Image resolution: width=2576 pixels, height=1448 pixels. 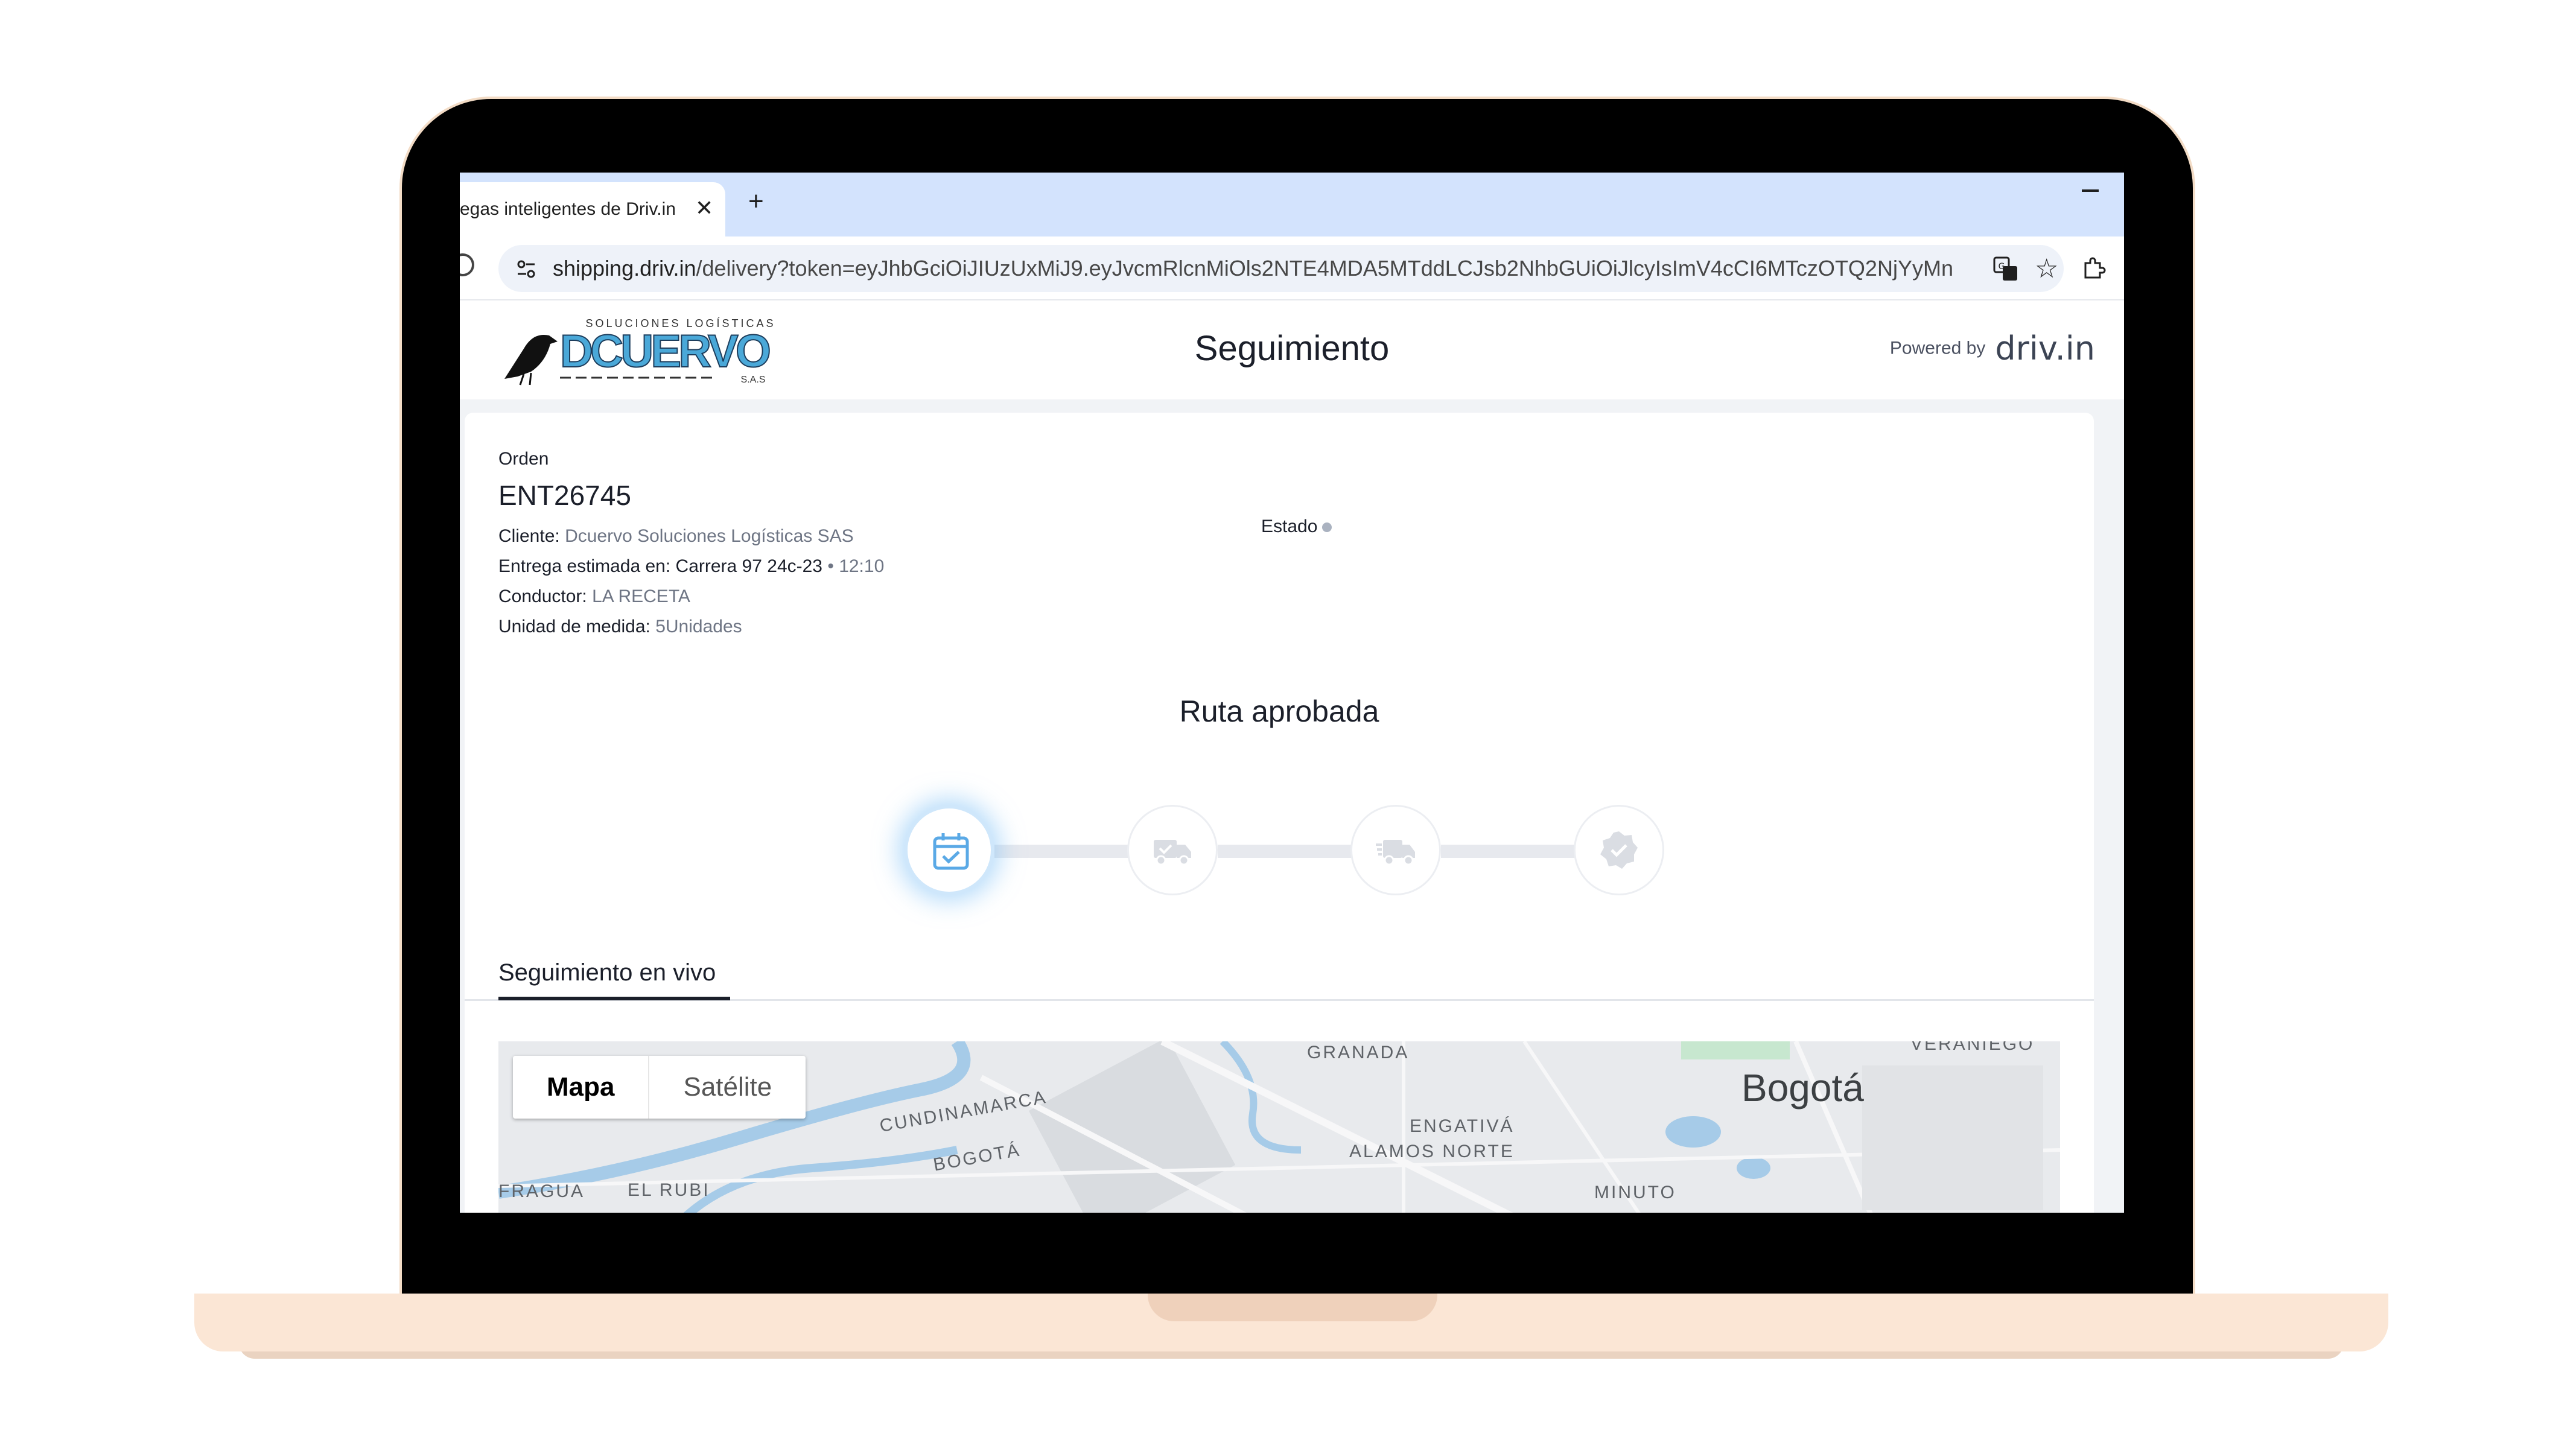 I want to click on map-label-granada: GRANADA, so click(x=1359, y=1052).